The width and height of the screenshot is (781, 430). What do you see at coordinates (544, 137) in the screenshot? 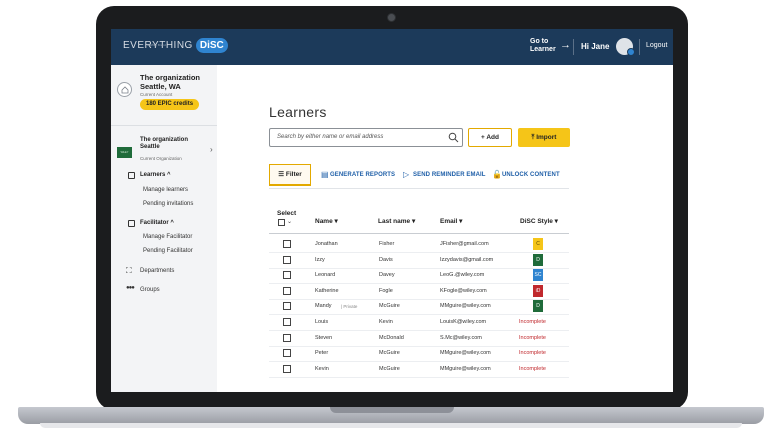
I see `import-button: ⤒ Import` at bounding box center [544, 137].